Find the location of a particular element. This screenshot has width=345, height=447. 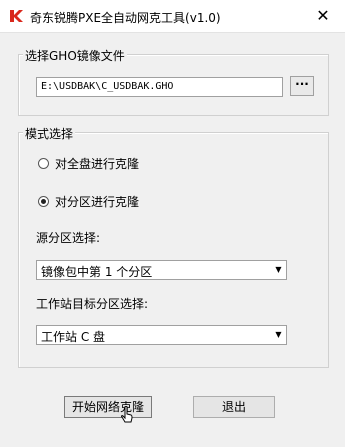

app-logo-icon is located at coordinates (16, 16).